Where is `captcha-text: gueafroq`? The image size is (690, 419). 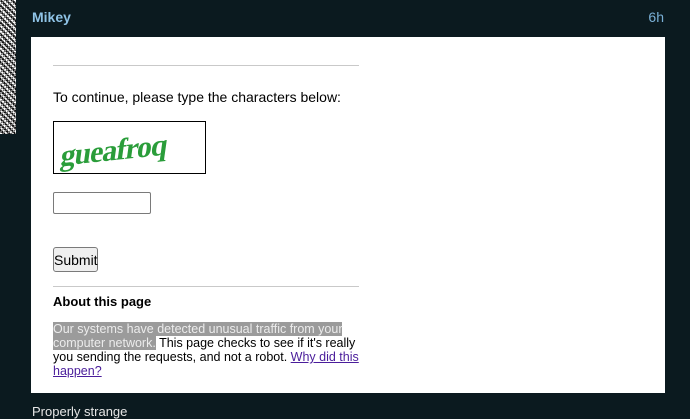
captcha-text: gueafroq is located at coordinates (115, 149).